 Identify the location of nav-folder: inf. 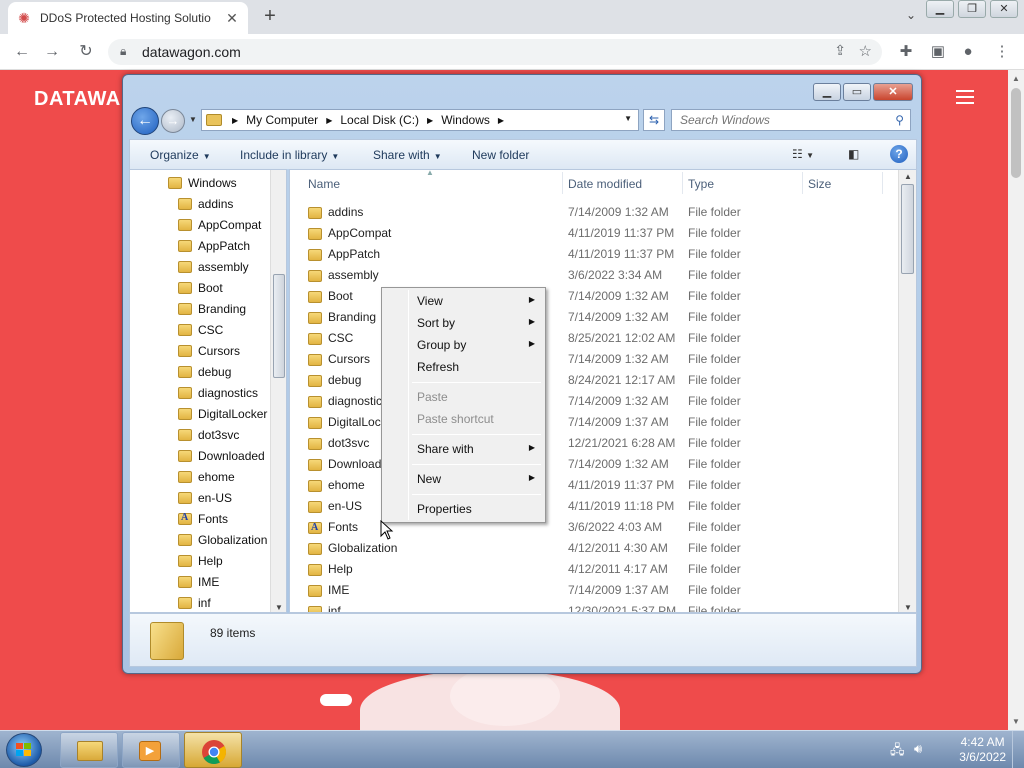
(194, 602).